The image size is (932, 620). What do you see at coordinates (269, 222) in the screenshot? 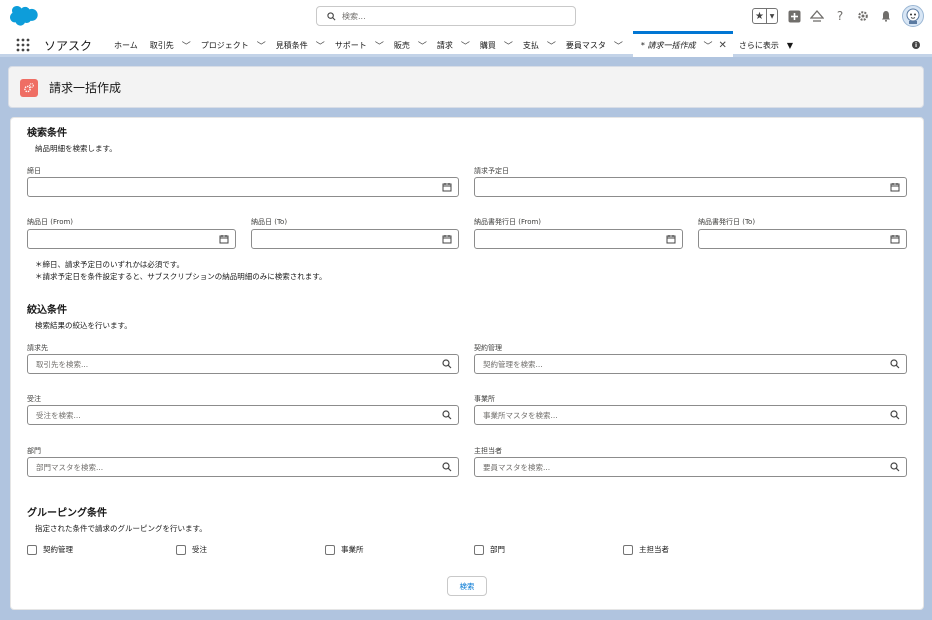
I see `delivery-date-to-label: 納品日 (To)` at bounding box center [269, 222].